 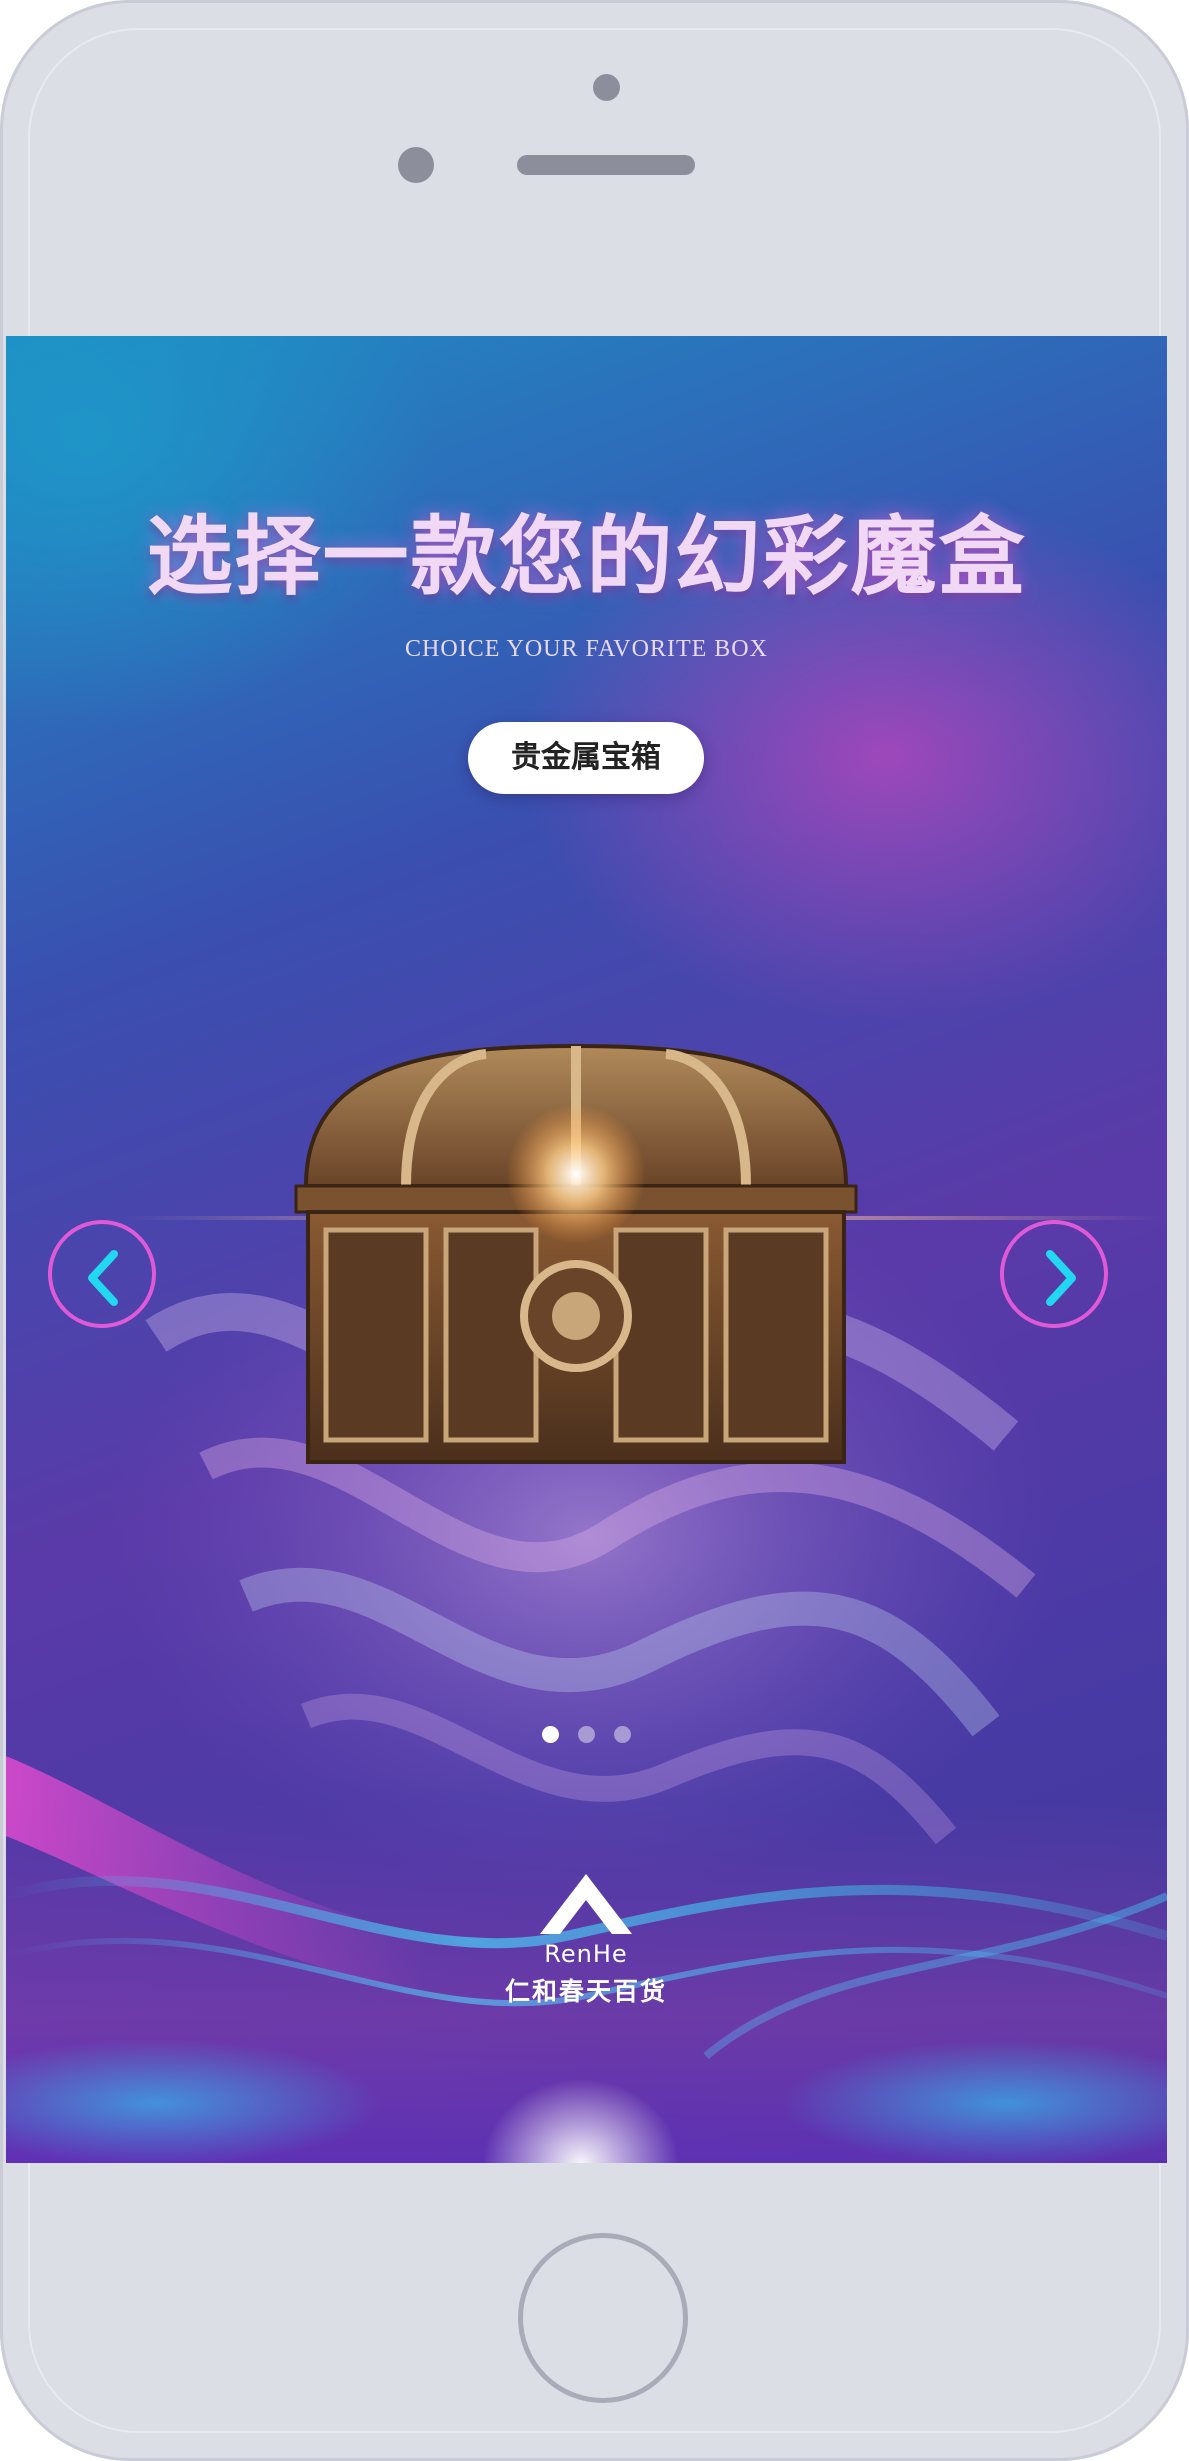 I want to click on brand-logo: RenHe 仁和春天百货, so click(x=586, y=1937).